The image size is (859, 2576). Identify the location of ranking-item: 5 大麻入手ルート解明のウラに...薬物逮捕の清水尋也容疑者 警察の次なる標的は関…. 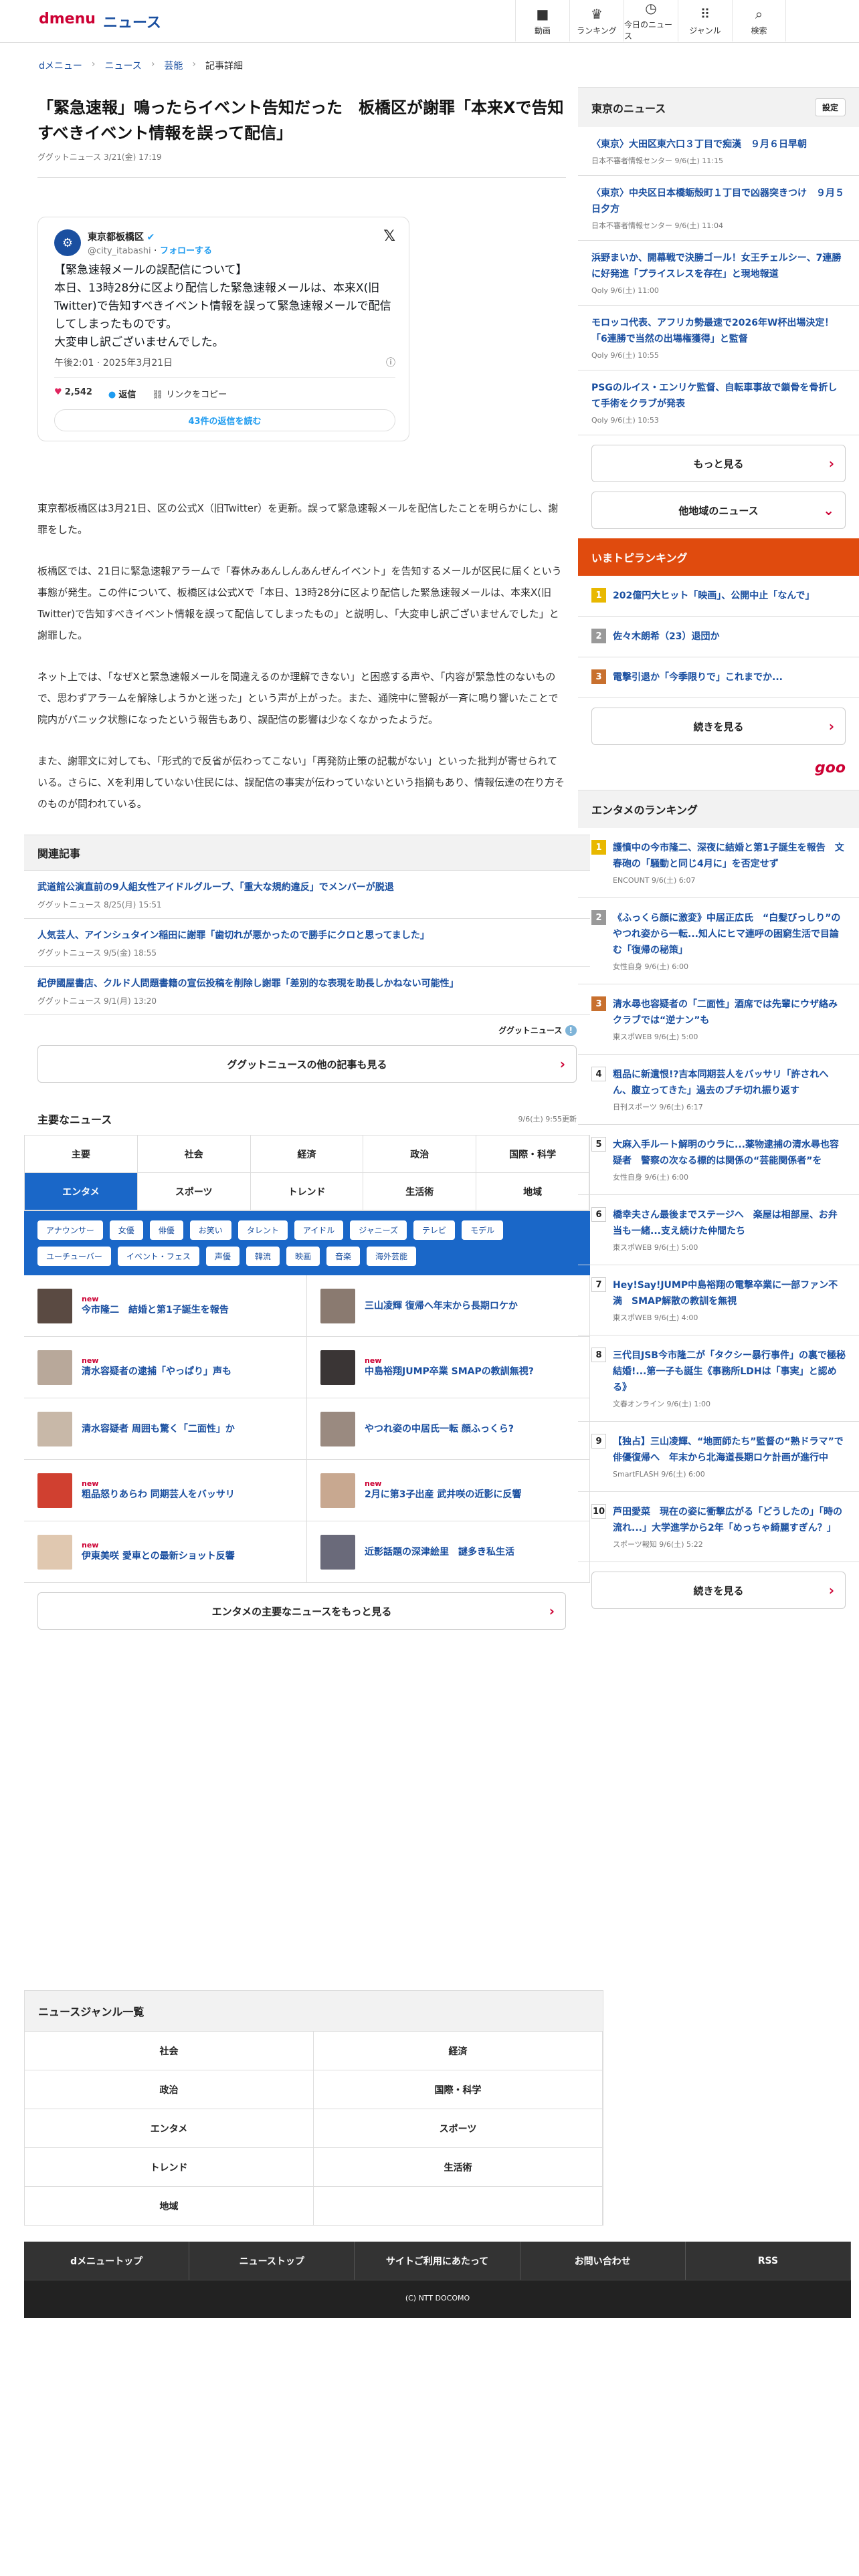
(718, 1160).